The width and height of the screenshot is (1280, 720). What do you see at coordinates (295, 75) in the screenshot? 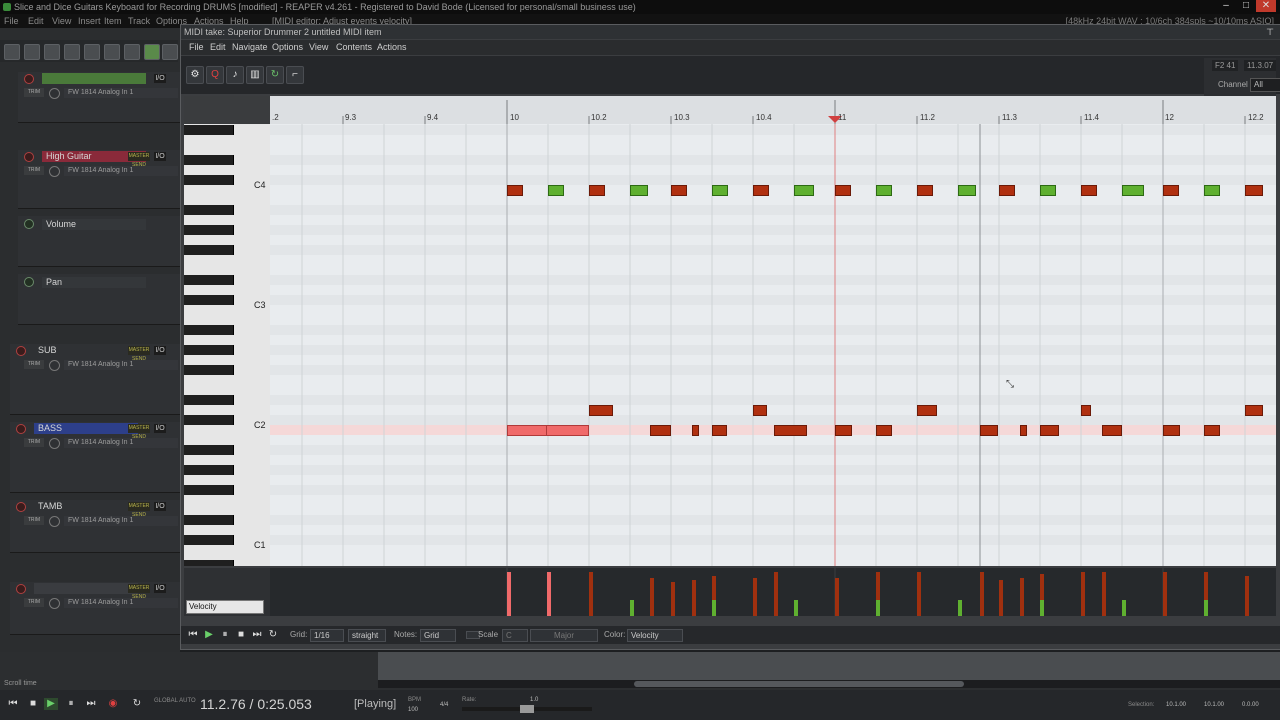
I see `snap-icon: ⌐` at bounding box center [295, 75].